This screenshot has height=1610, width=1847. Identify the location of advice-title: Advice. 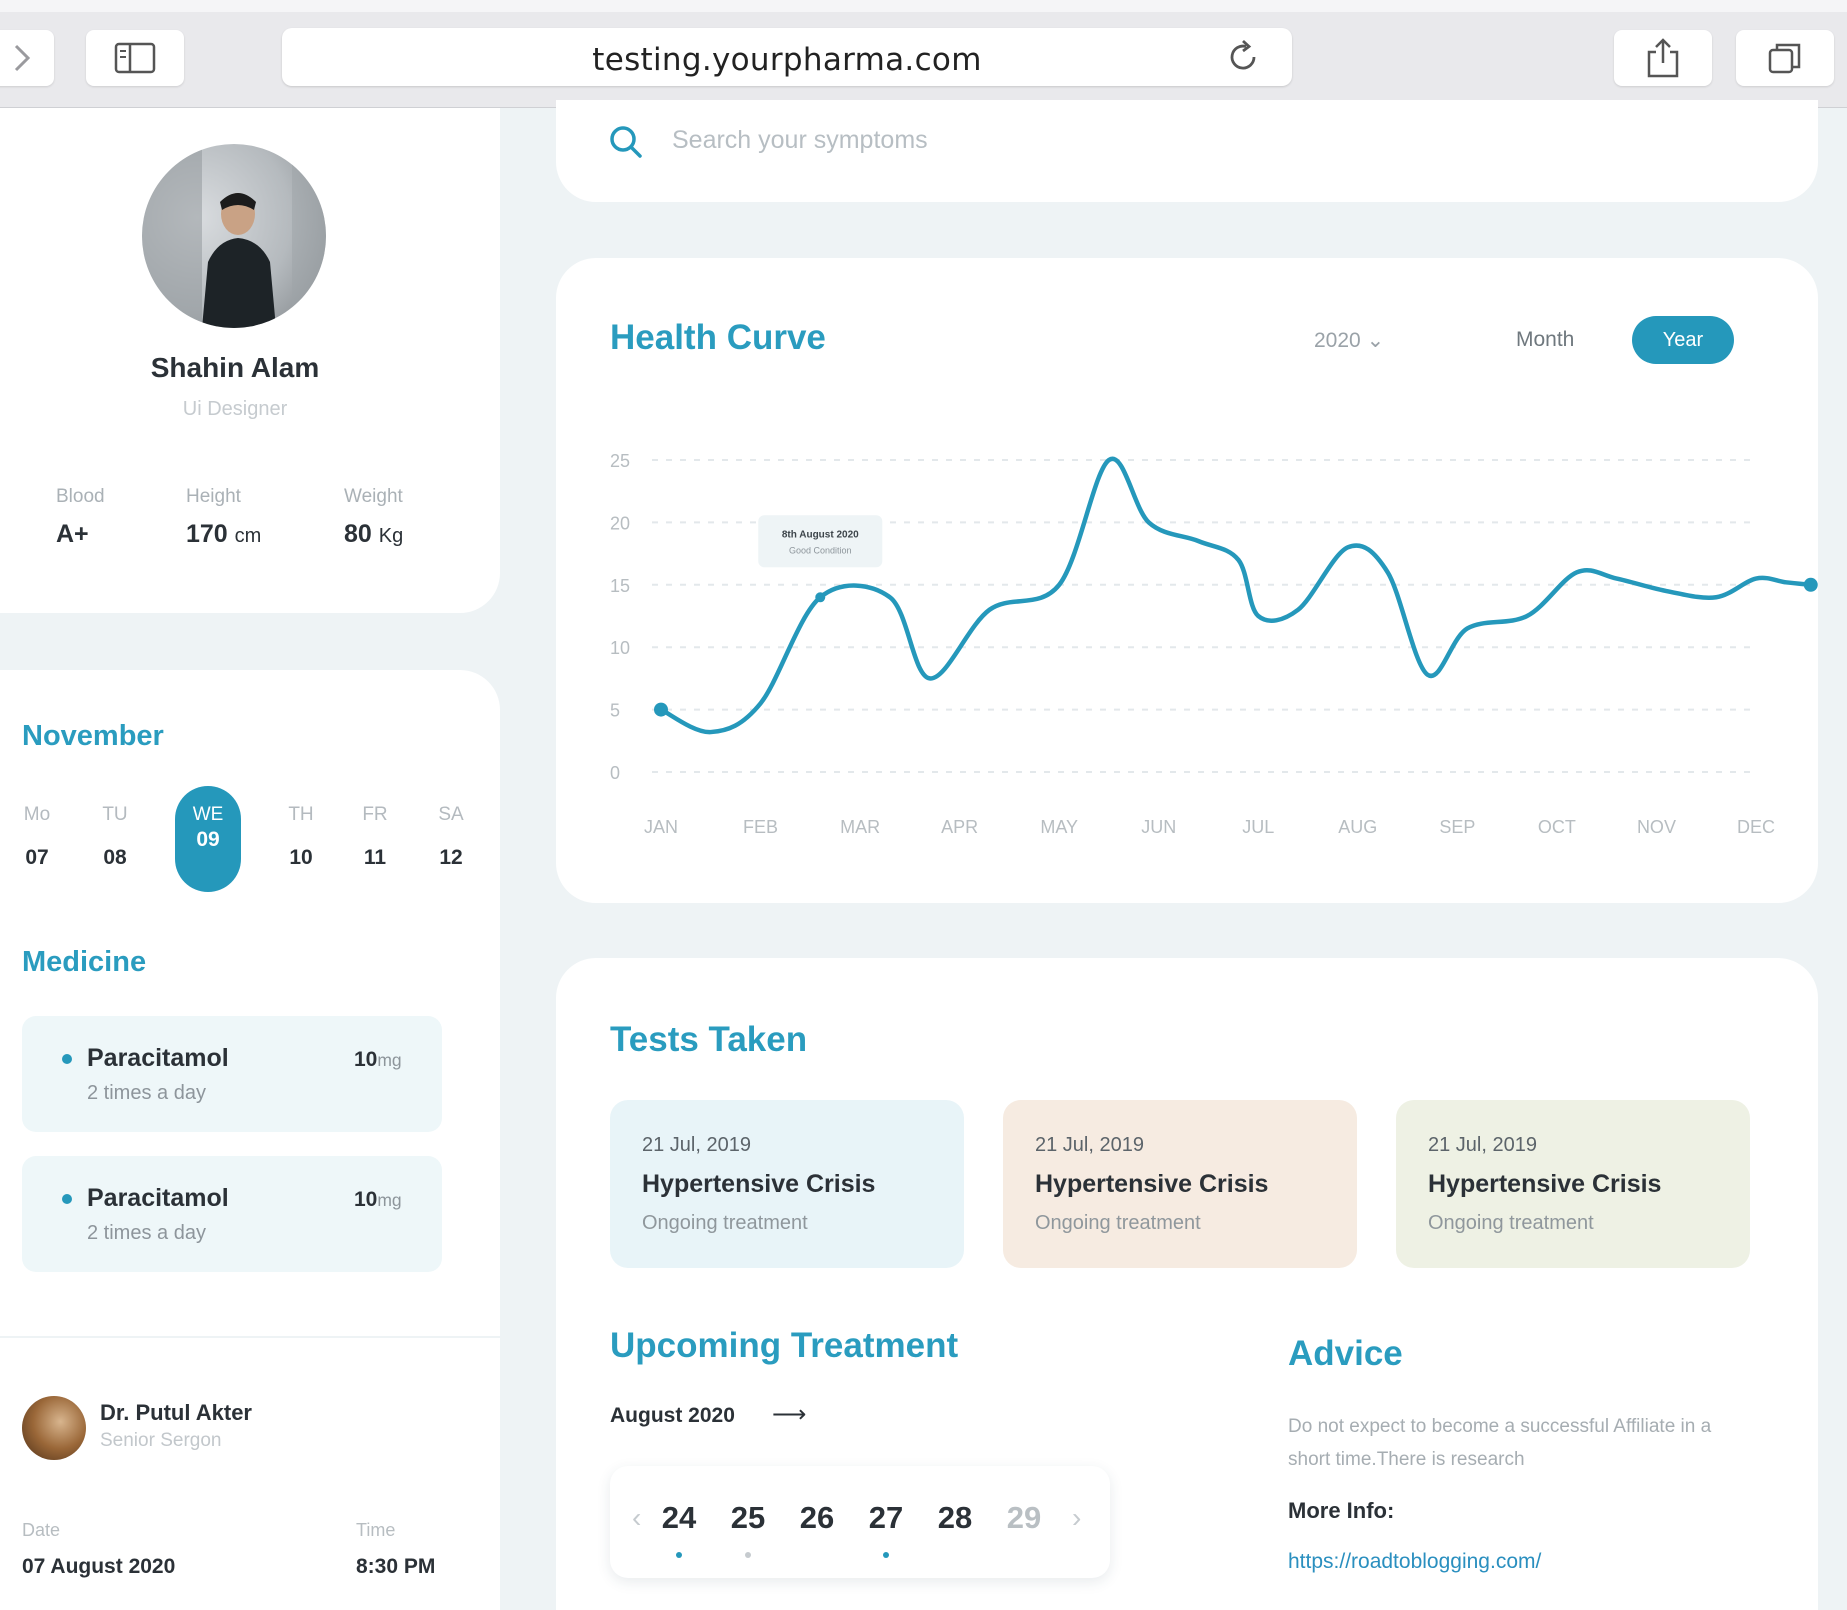
(1345, 1353).